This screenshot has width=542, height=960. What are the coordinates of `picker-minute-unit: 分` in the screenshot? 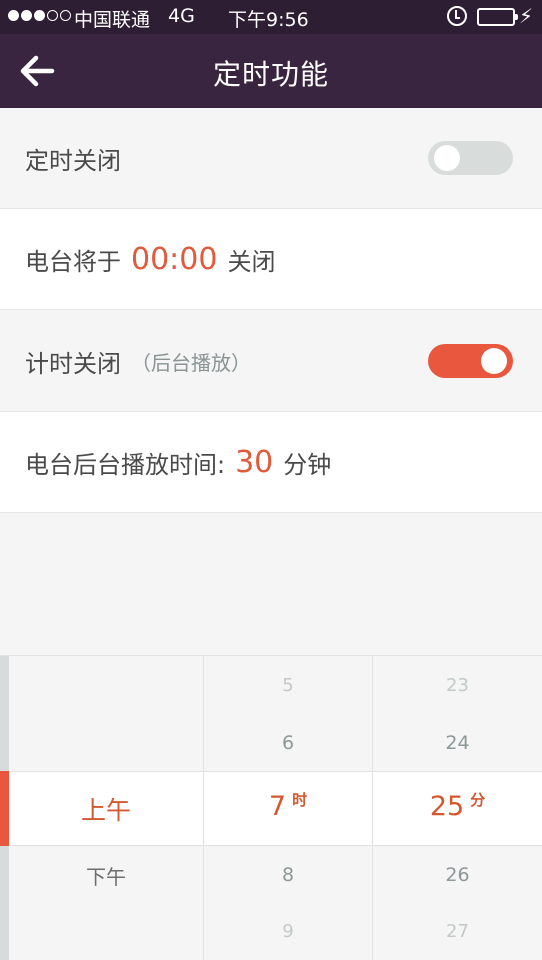 It's located at (478, 800).